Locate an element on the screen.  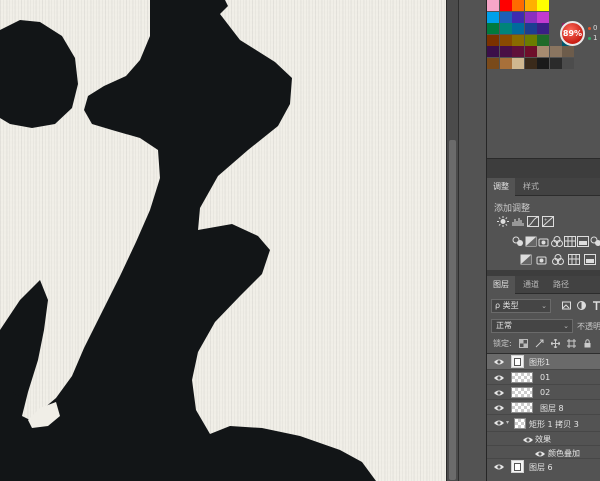
tab-adjustments: 调整 is located at coordinates (501, 187).